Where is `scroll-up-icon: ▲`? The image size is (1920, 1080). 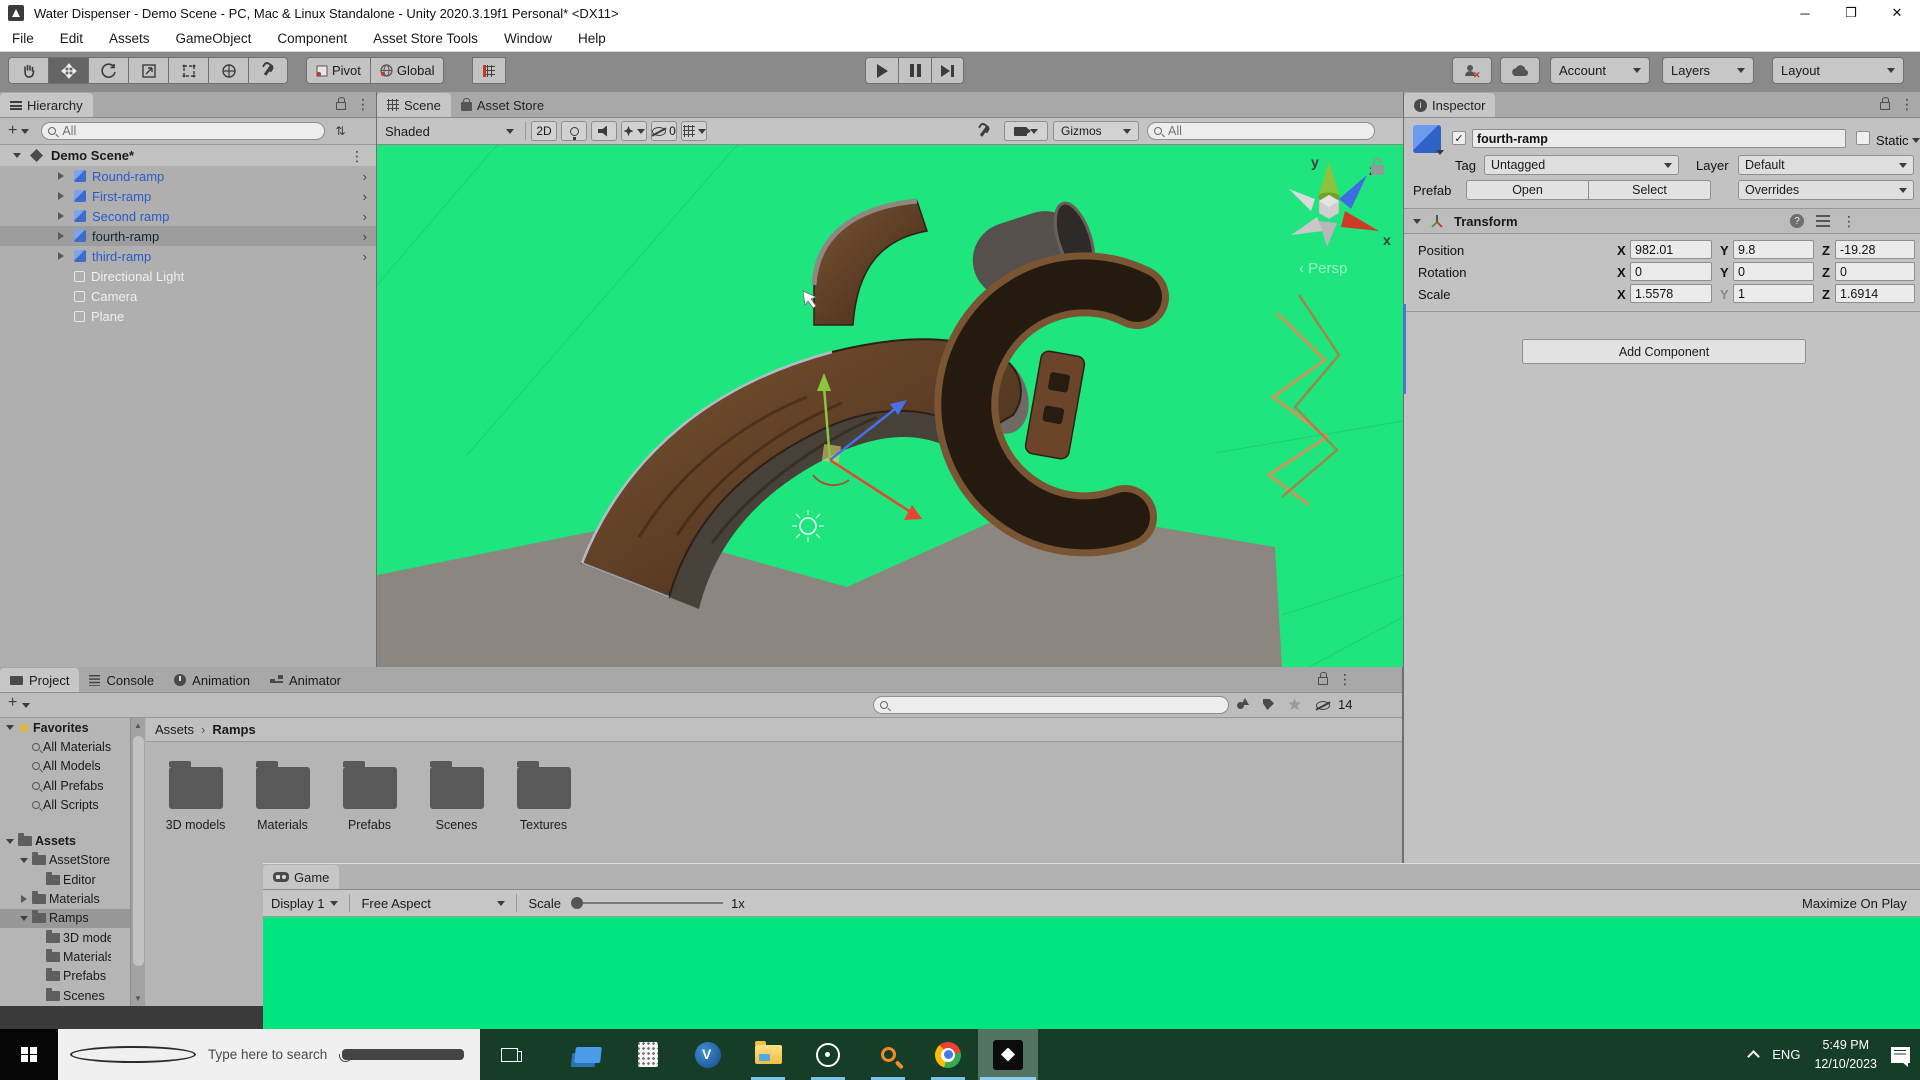 scroll-up-icon: ▲ is located at coordinates (138, 725).